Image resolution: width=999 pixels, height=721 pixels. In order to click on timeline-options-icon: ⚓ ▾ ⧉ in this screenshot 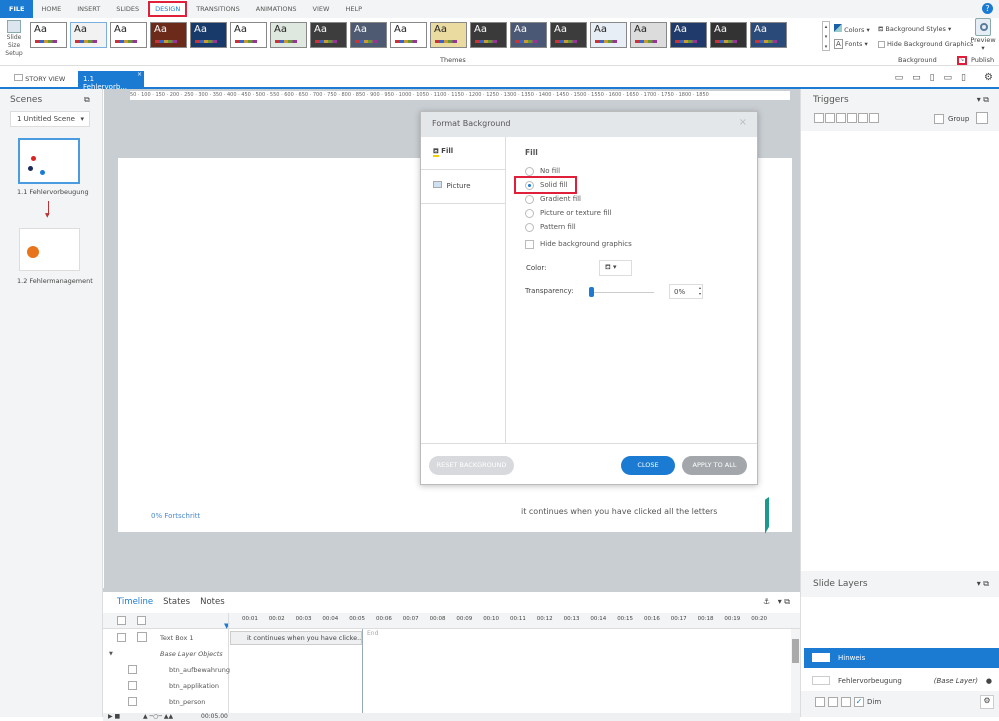, I will do `click(776, 602)`.